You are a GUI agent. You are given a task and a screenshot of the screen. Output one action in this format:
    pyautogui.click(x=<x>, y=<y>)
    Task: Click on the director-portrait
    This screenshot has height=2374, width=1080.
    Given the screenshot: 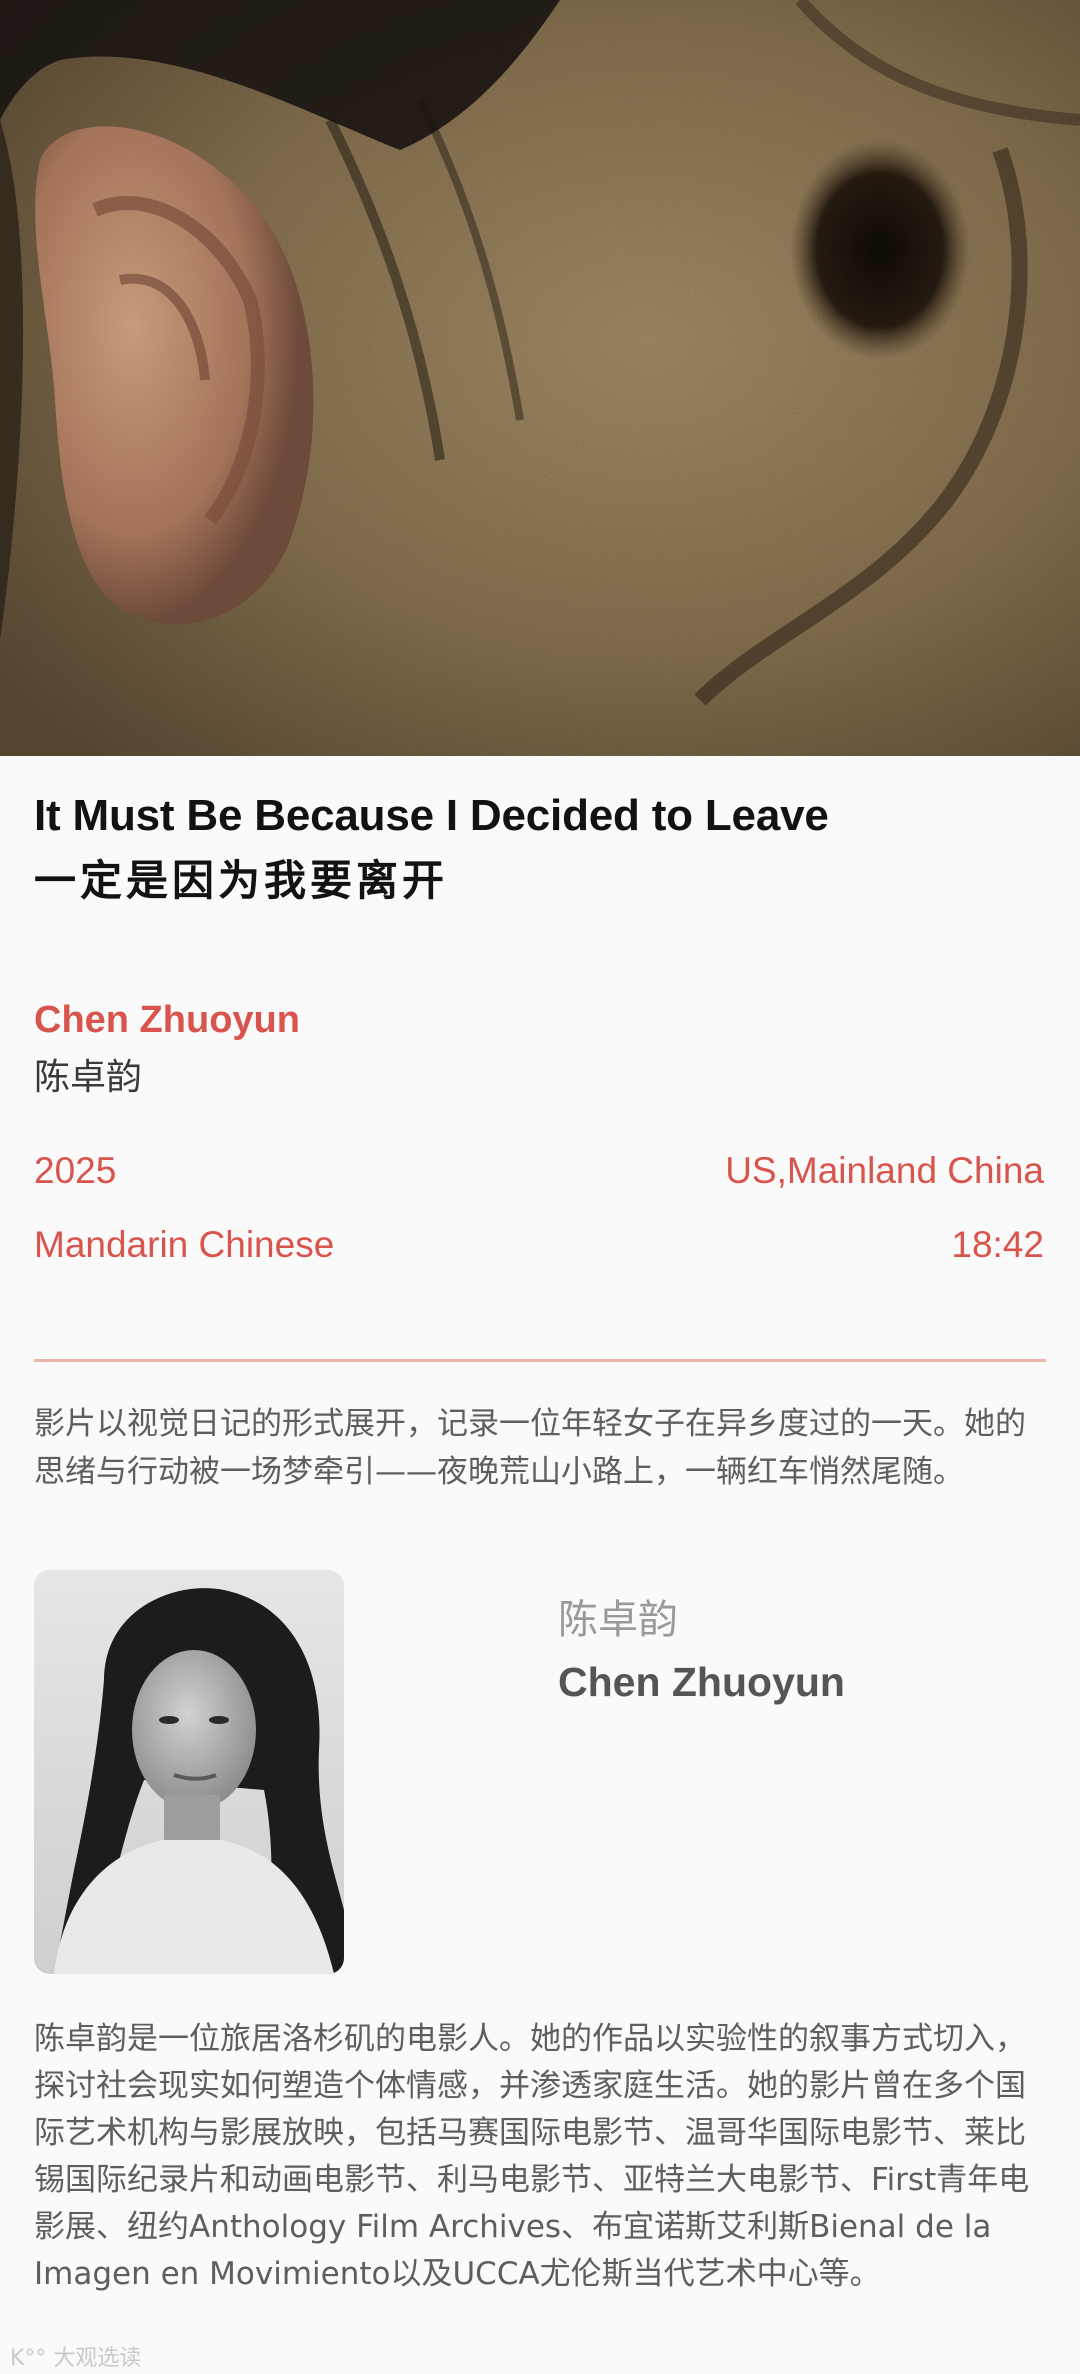 What is the action you would take?
    pyautogui.click(x=189, y=1772)
    